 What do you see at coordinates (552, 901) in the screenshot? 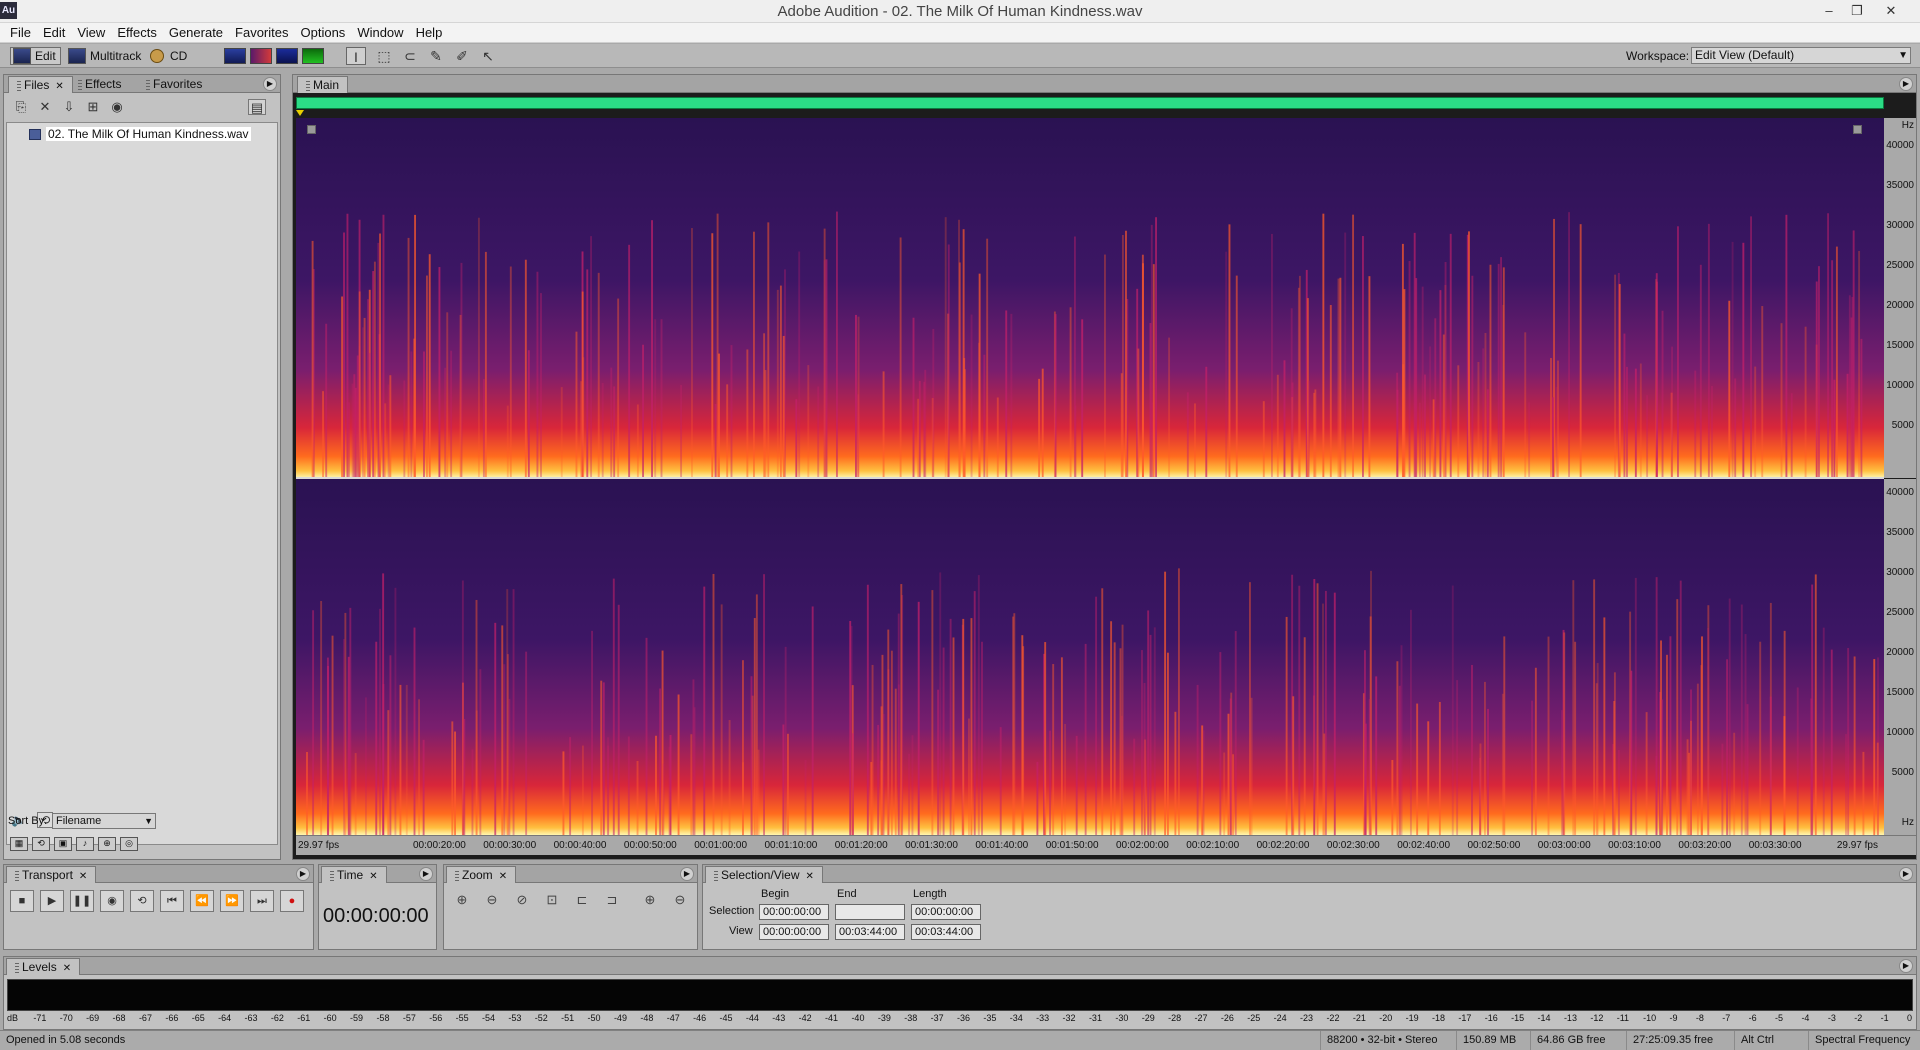
I see `zoom-to-selection-icon: ⊡` at bounding box center [552, 901].